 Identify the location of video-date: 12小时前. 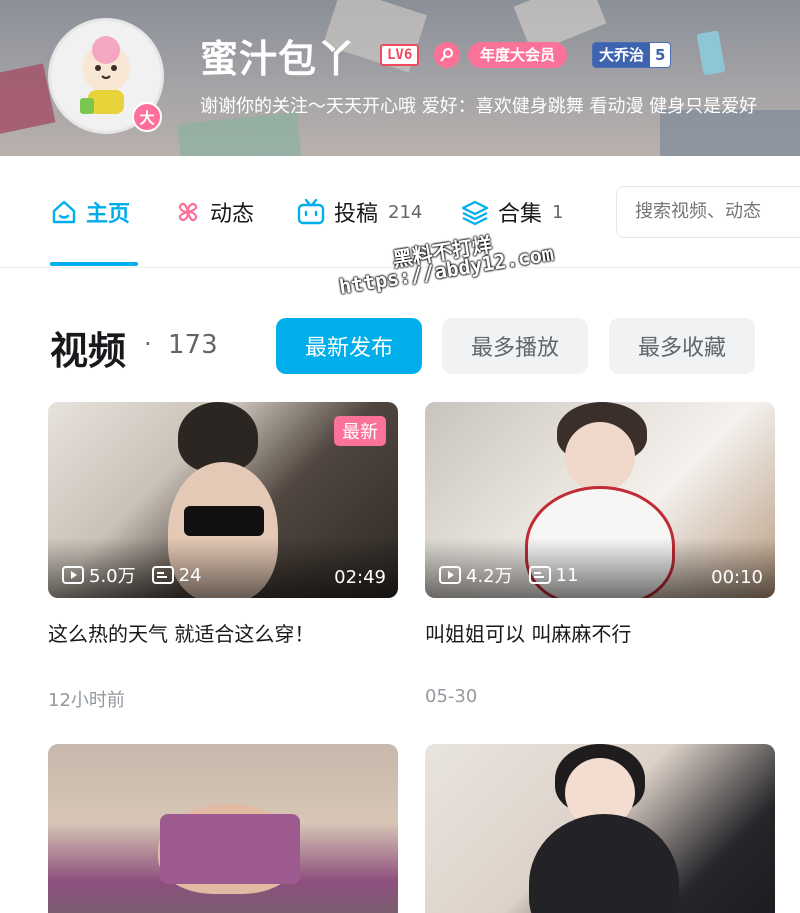
(86, 700).